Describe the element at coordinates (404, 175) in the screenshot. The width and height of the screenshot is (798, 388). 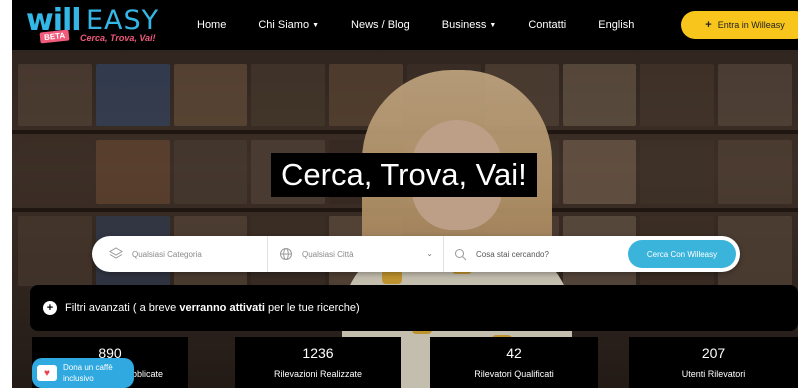
I see `hero-title: Cerca, Trova, Vai!` at that location.